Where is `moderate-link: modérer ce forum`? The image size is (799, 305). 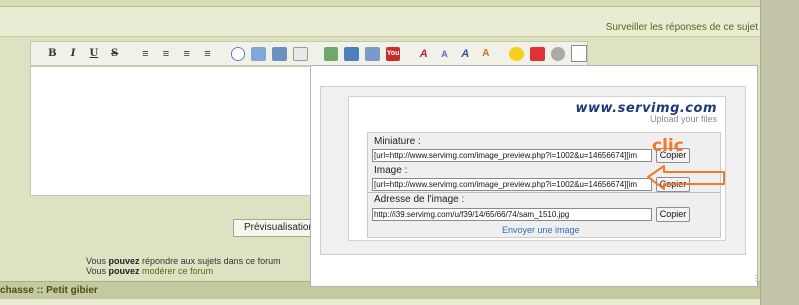
moderate-link: modérer ce forum is located at coordinates (176, 271).